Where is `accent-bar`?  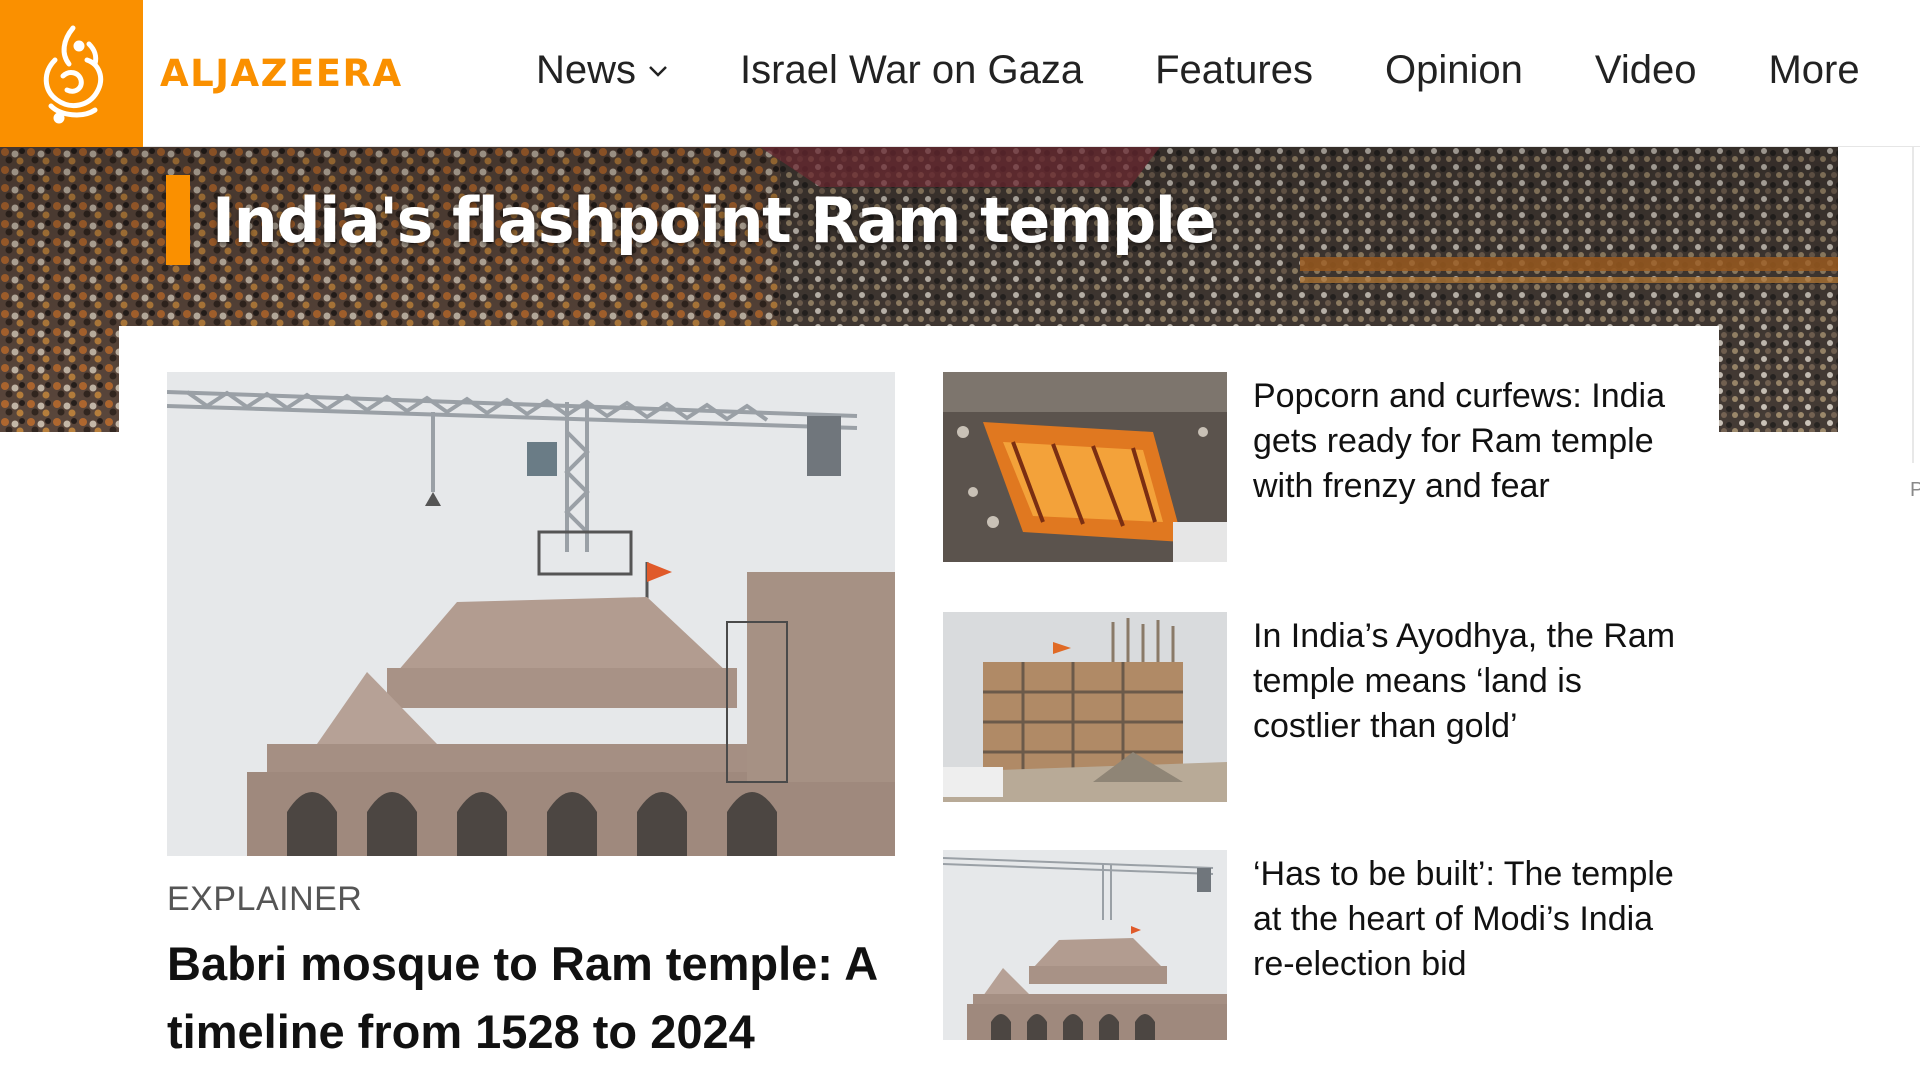
accent-bar is located at coordinates (178, 220).